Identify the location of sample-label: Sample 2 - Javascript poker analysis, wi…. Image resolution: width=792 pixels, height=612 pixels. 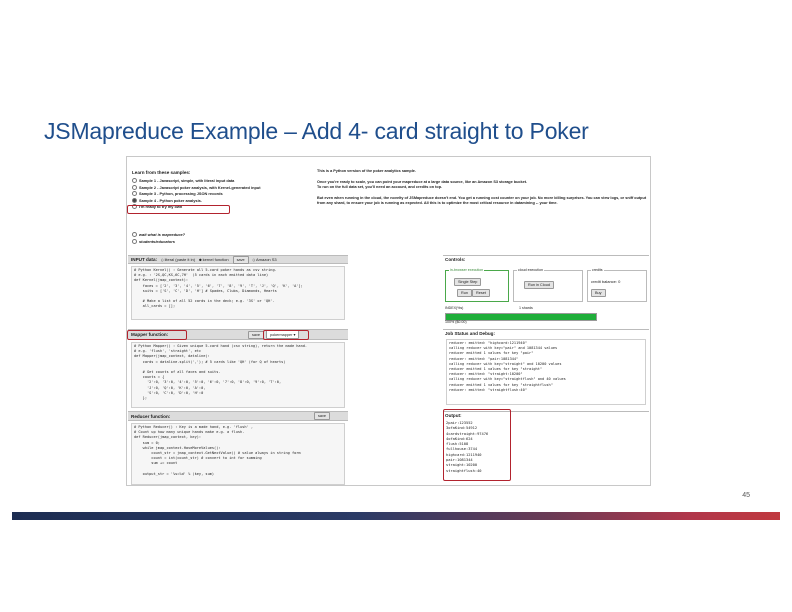
(200, 187).